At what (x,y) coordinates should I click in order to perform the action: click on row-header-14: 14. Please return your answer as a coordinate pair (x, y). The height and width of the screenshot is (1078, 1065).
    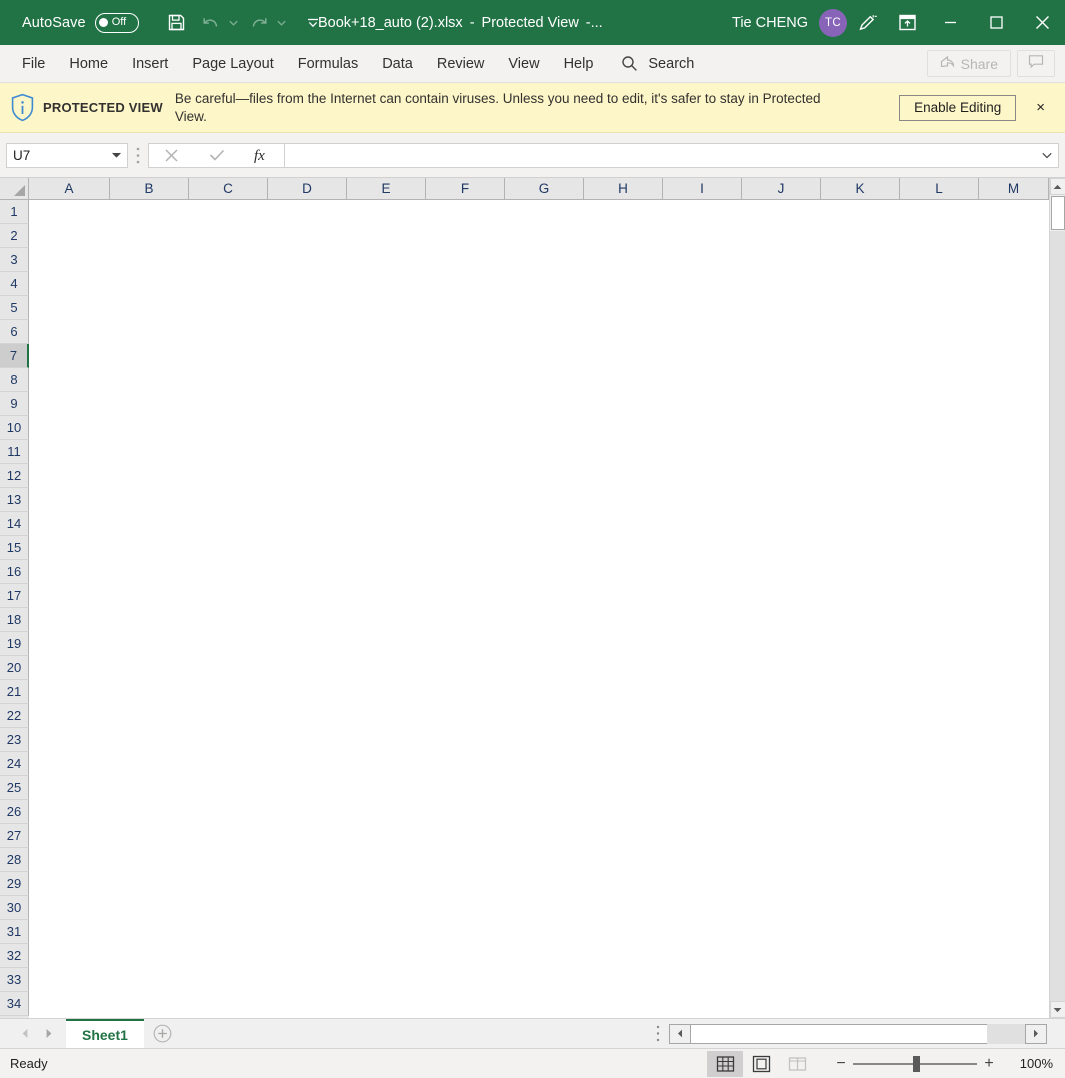
    Looking at the image, I should click on (14, 524).